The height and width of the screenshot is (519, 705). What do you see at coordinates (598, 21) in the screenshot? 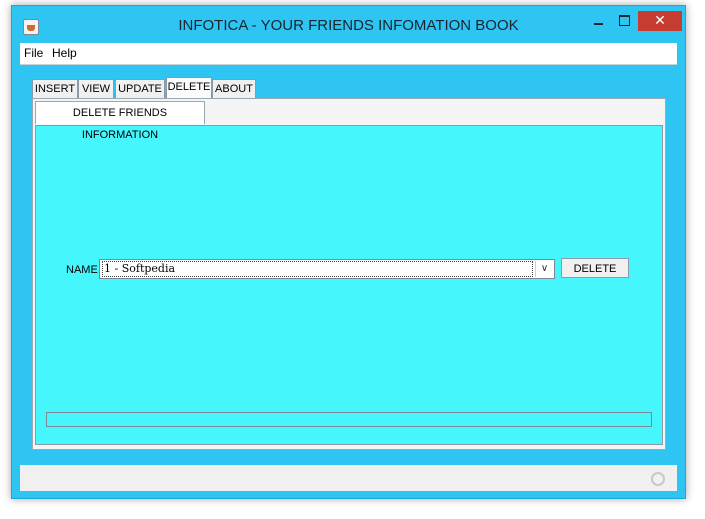
I see `minimize-button` at bounding box center [598, 21].